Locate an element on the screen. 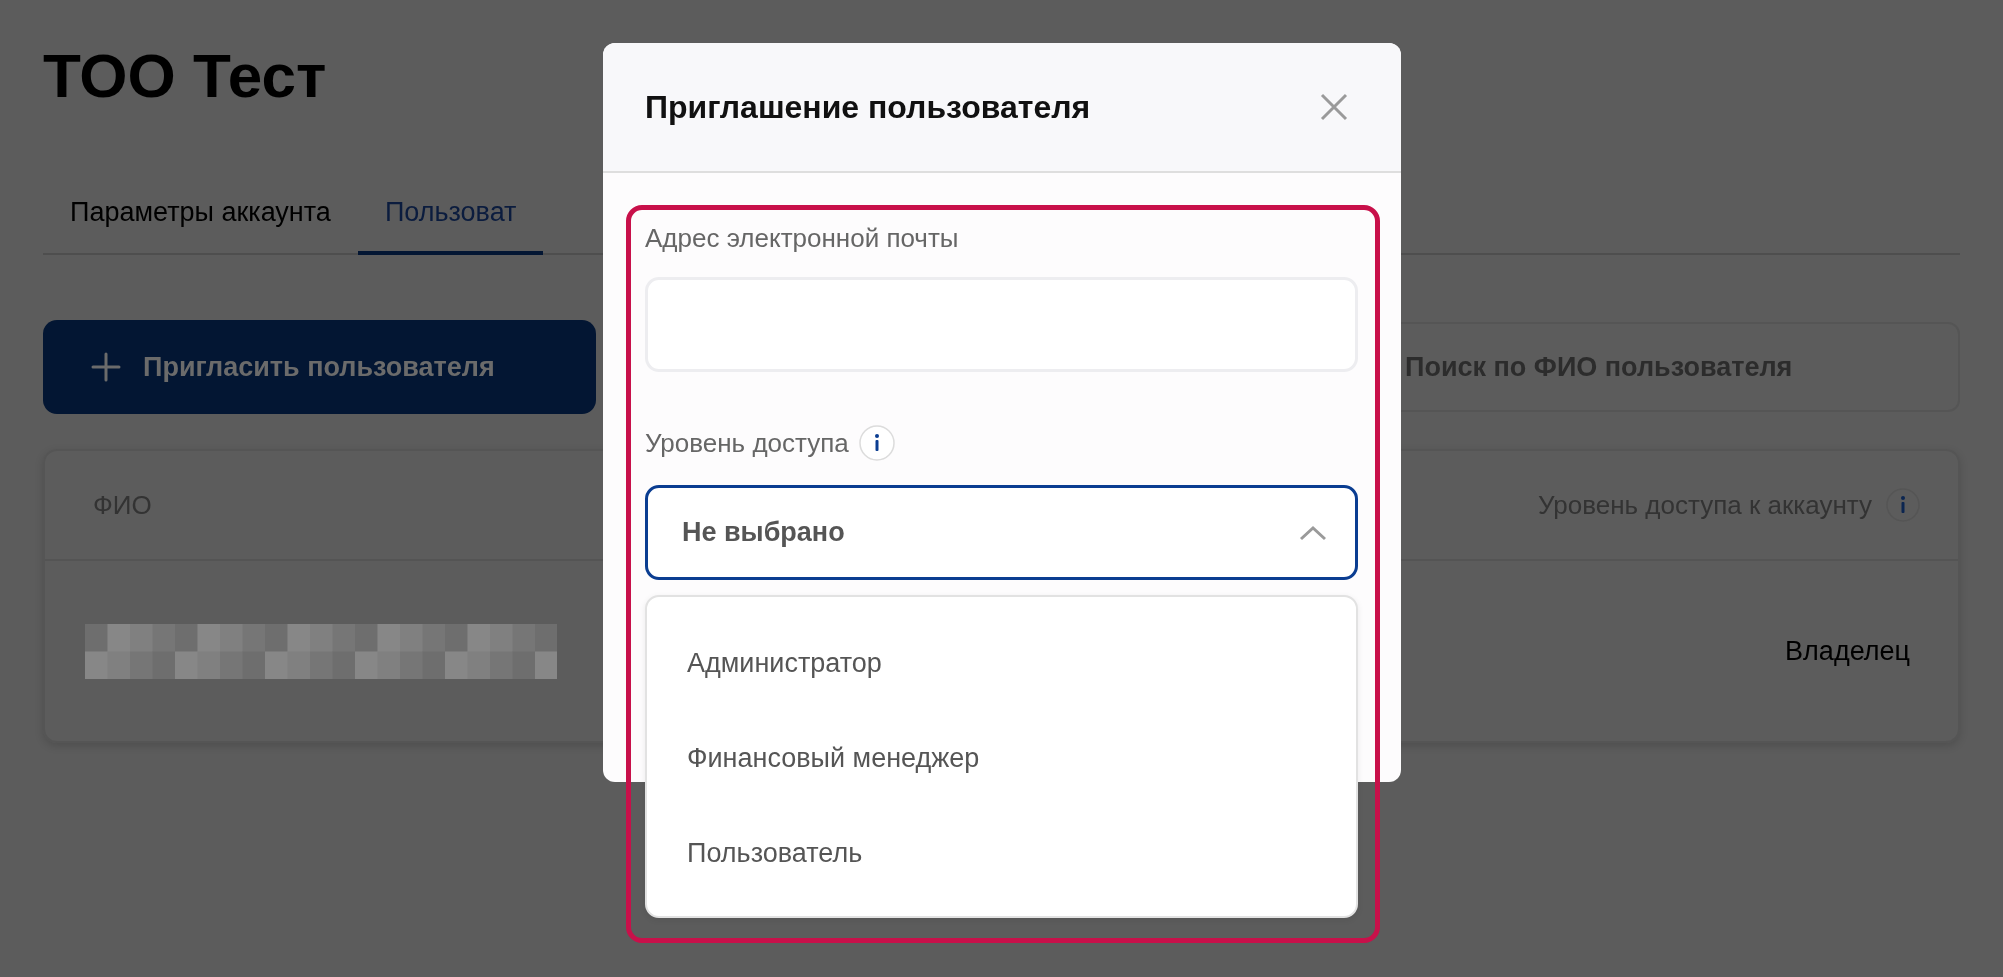  close-icon is located at coordinates (1334, 107).